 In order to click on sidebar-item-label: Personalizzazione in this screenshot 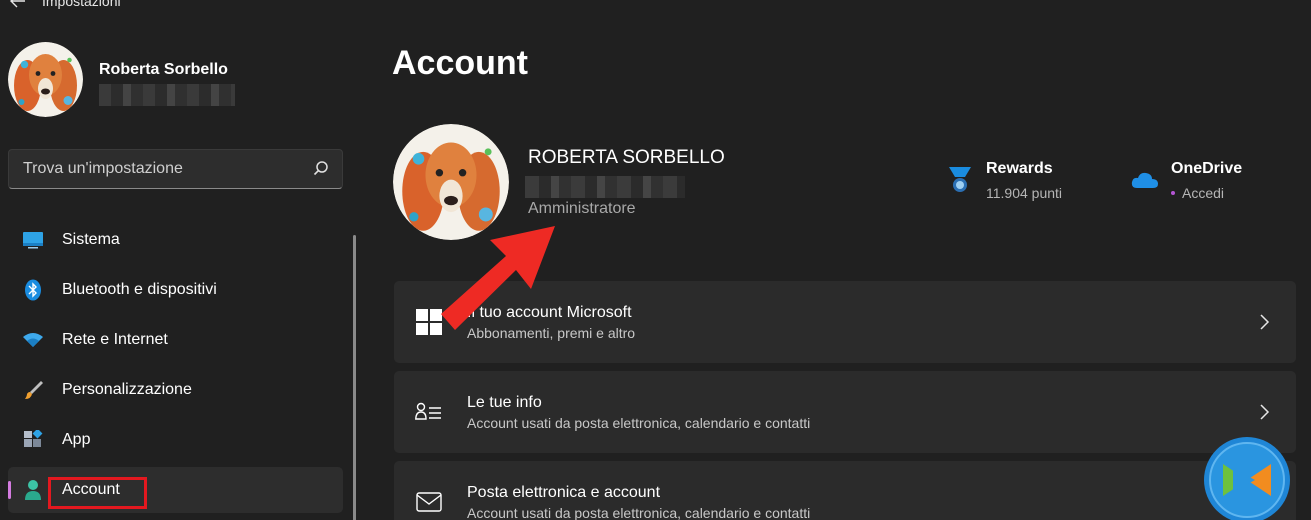, I will do `click(127, 389)`.